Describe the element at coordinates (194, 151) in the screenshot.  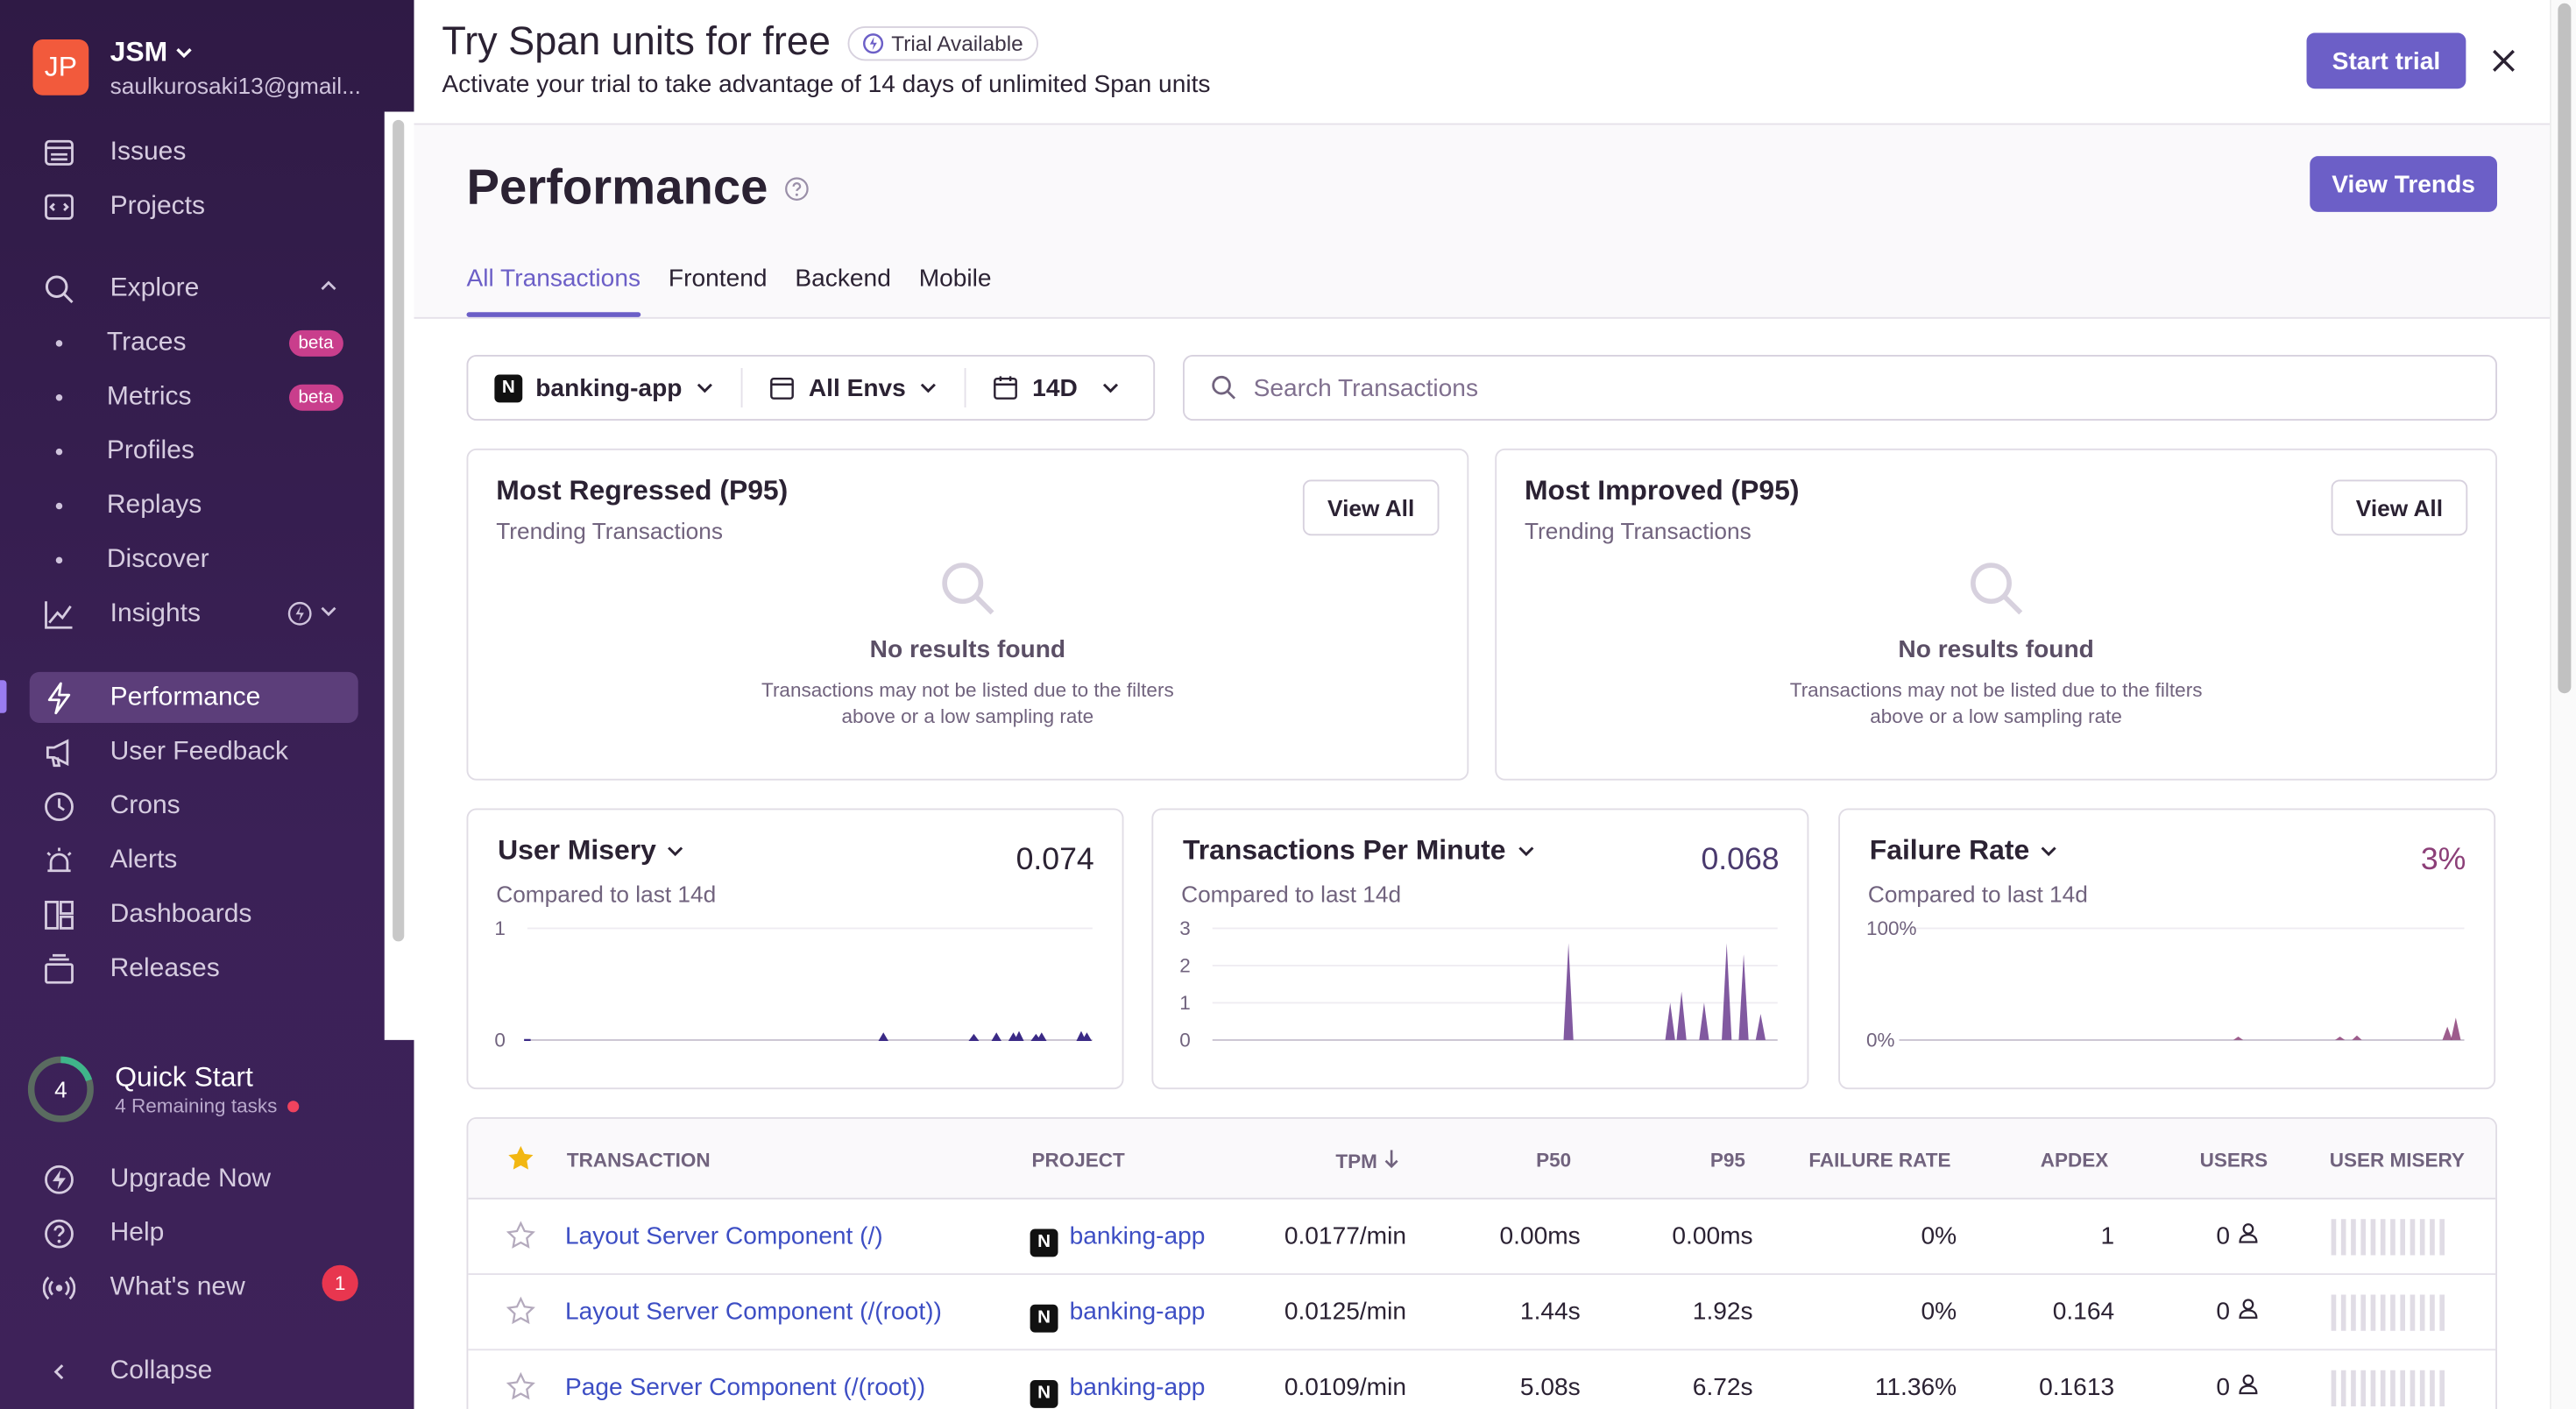
I see `sidebar-item-issues: Issues` at that location.